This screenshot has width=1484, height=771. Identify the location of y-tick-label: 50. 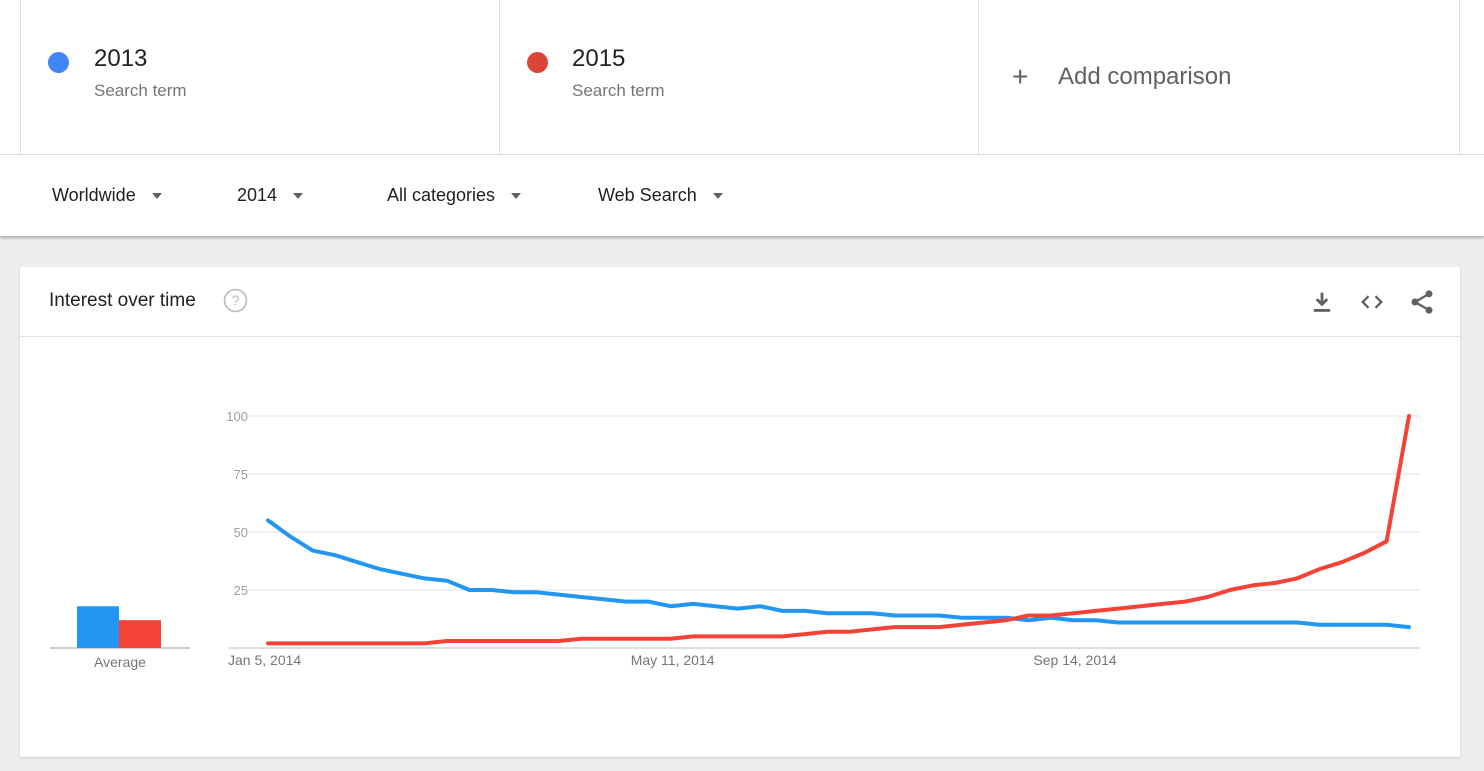
(241, 532).